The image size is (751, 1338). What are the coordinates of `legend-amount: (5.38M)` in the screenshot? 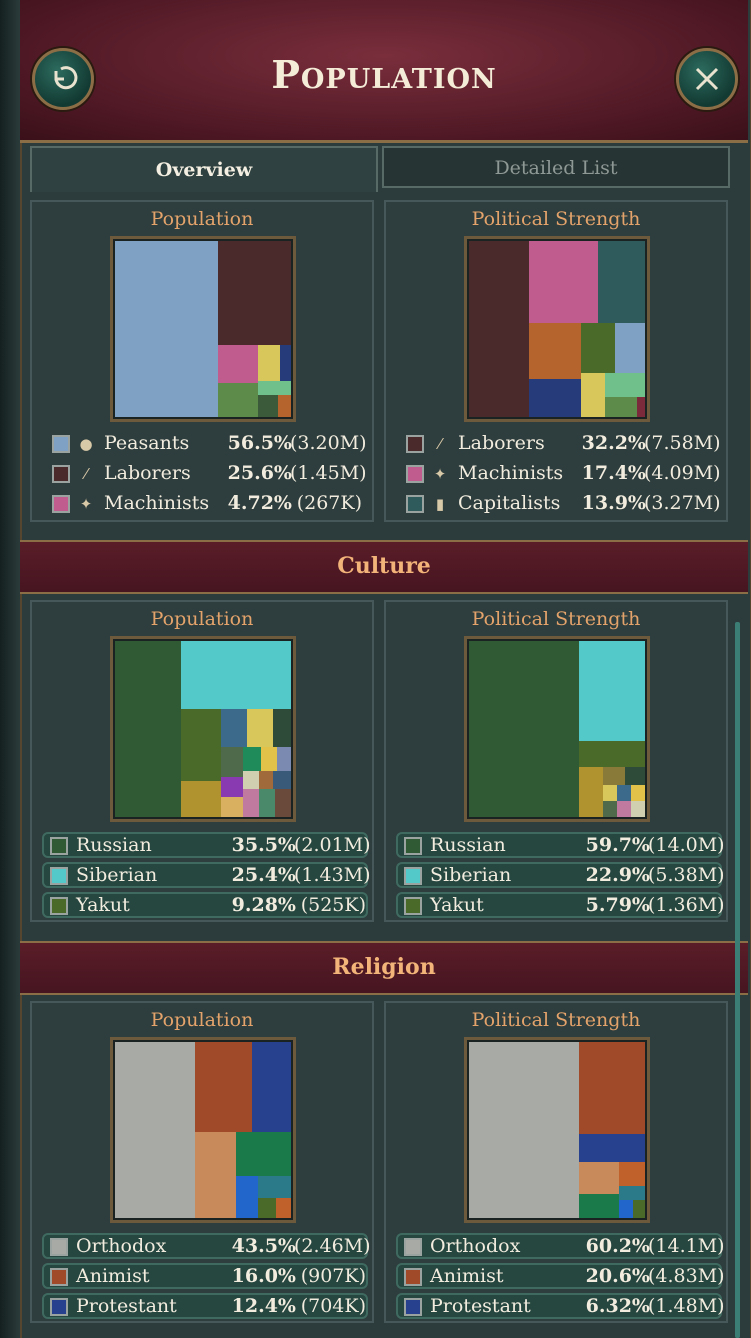 It's located at (686, 875).